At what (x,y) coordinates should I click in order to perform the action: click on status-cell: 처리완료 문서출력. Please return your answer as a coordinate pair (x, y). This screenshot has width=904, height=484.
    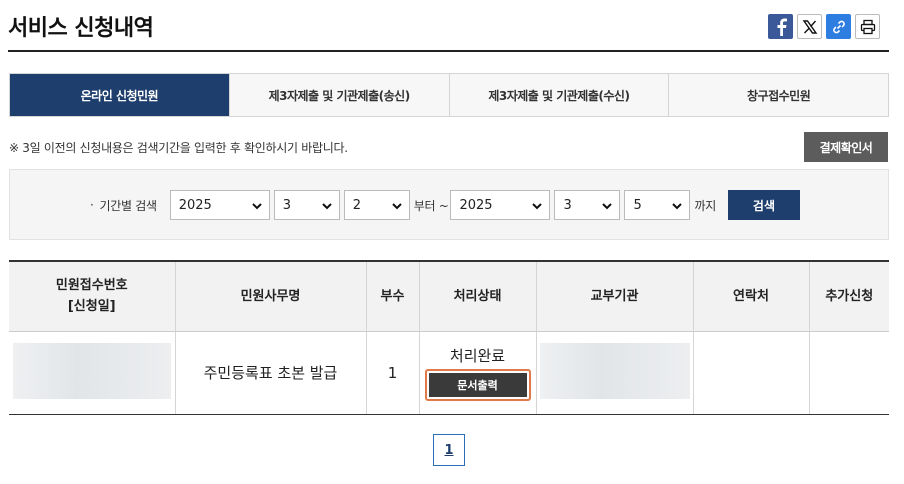
    Looking at the image, I should click on (477, 373).